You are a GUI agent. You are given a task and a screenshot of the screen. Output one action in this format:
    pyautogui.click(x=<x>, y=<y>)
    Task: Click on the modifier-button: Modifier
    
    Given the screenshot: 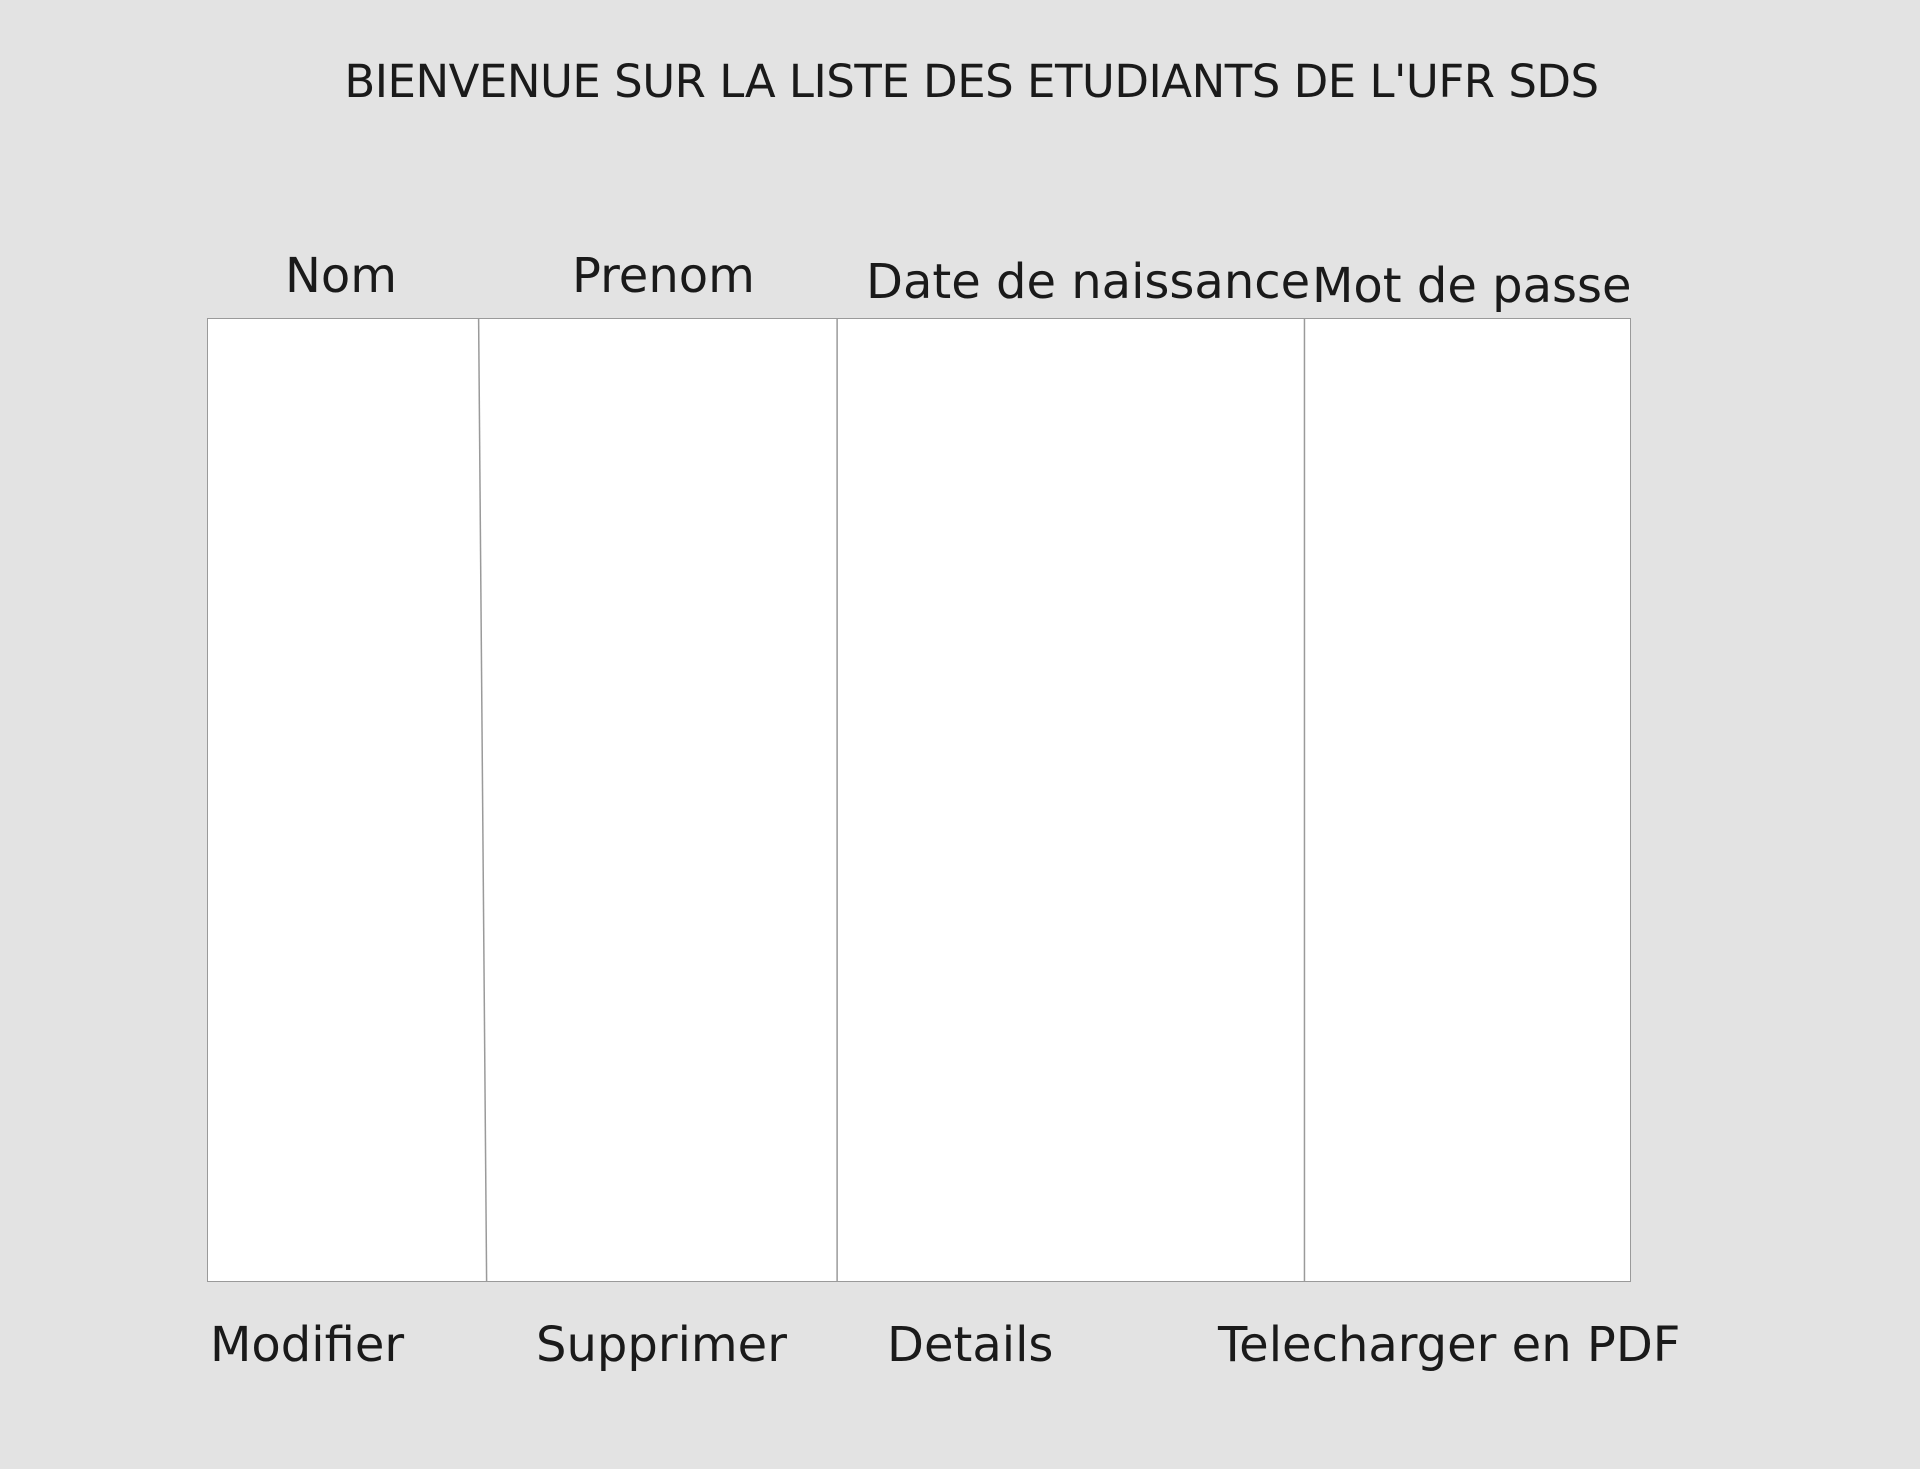 What is the action you would take?
    pyautogui.click(x=307, y=1345)
    